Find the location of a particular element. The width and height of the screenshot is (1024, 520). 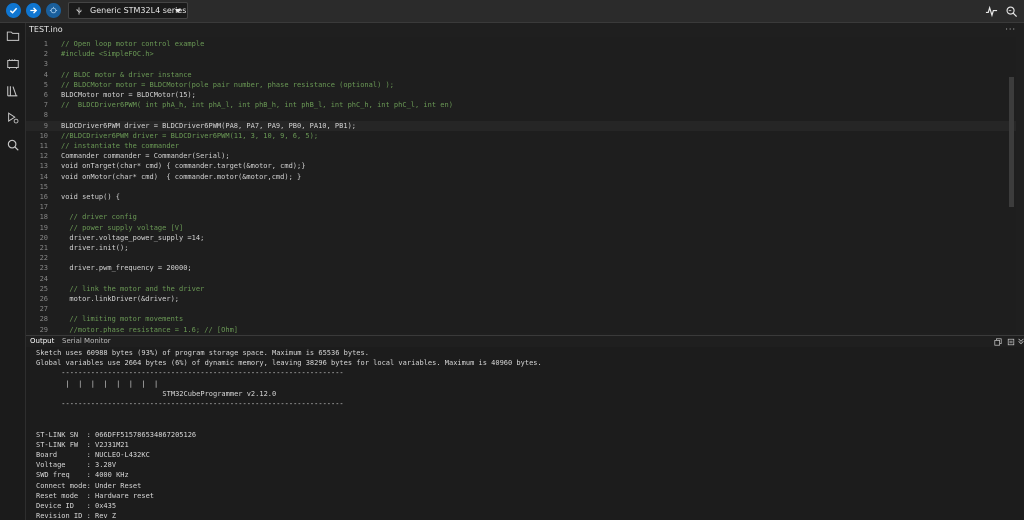

debug-panel-button is located at coordinates (12, 117).